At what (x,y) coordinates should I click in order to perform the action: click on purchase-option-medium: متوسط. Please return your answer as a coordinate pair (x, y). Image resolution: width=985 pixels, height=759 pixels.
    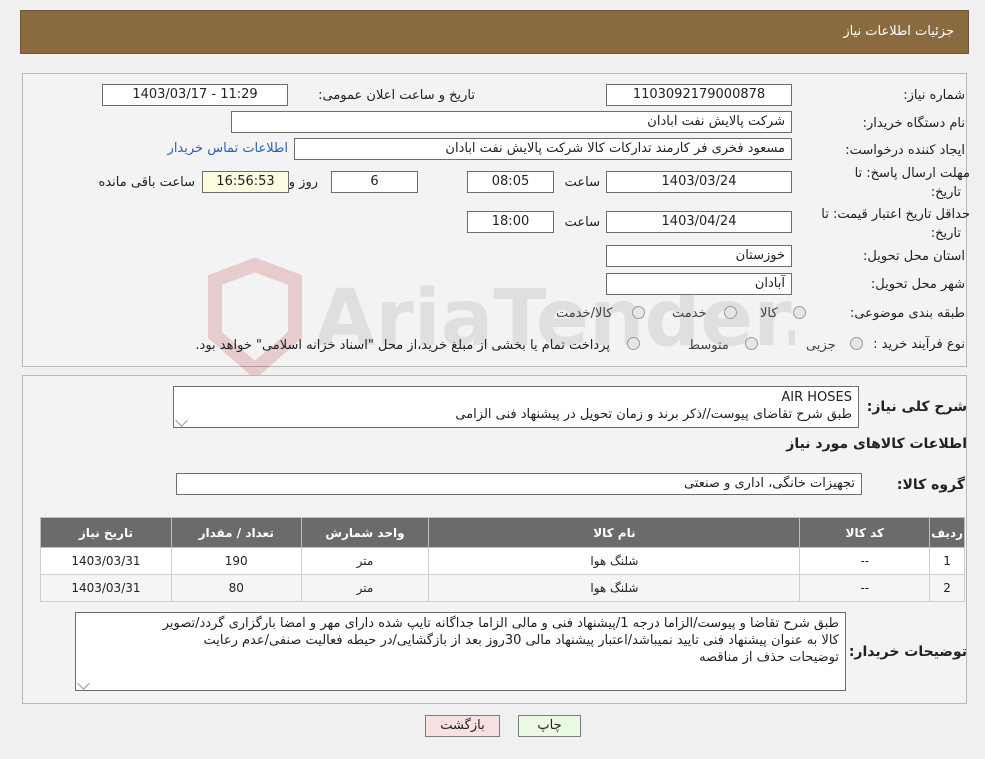
    Looking at the image, I should click on (708, 345).